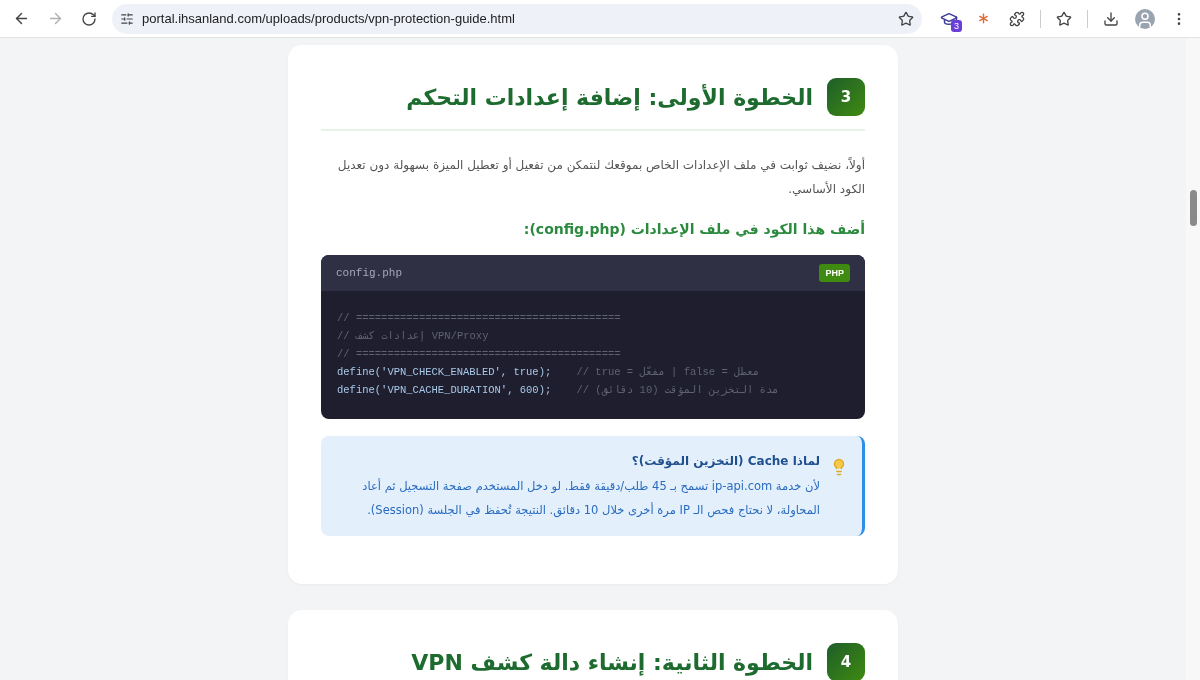 This screenshot has width=1200, height=680. What do you see at coordinates (725, 462) in the screenshot?
I see `note-title: لماذا Cache (التخزين المؤقت)؟` at bounding box center [725, 462].